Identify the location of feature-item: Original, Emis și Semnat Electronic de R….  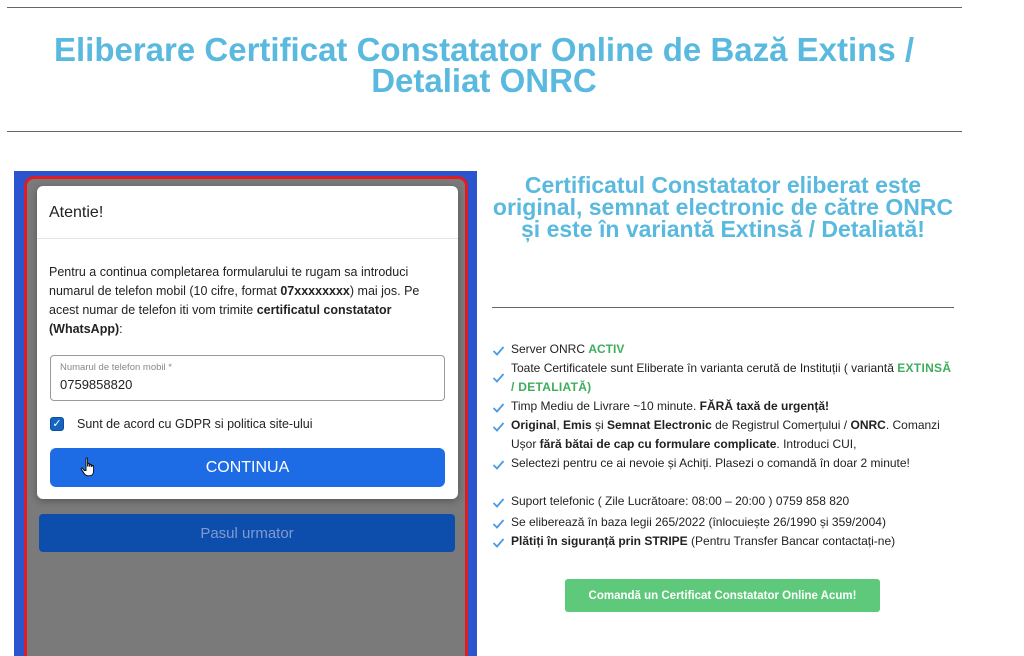
(722, 435).